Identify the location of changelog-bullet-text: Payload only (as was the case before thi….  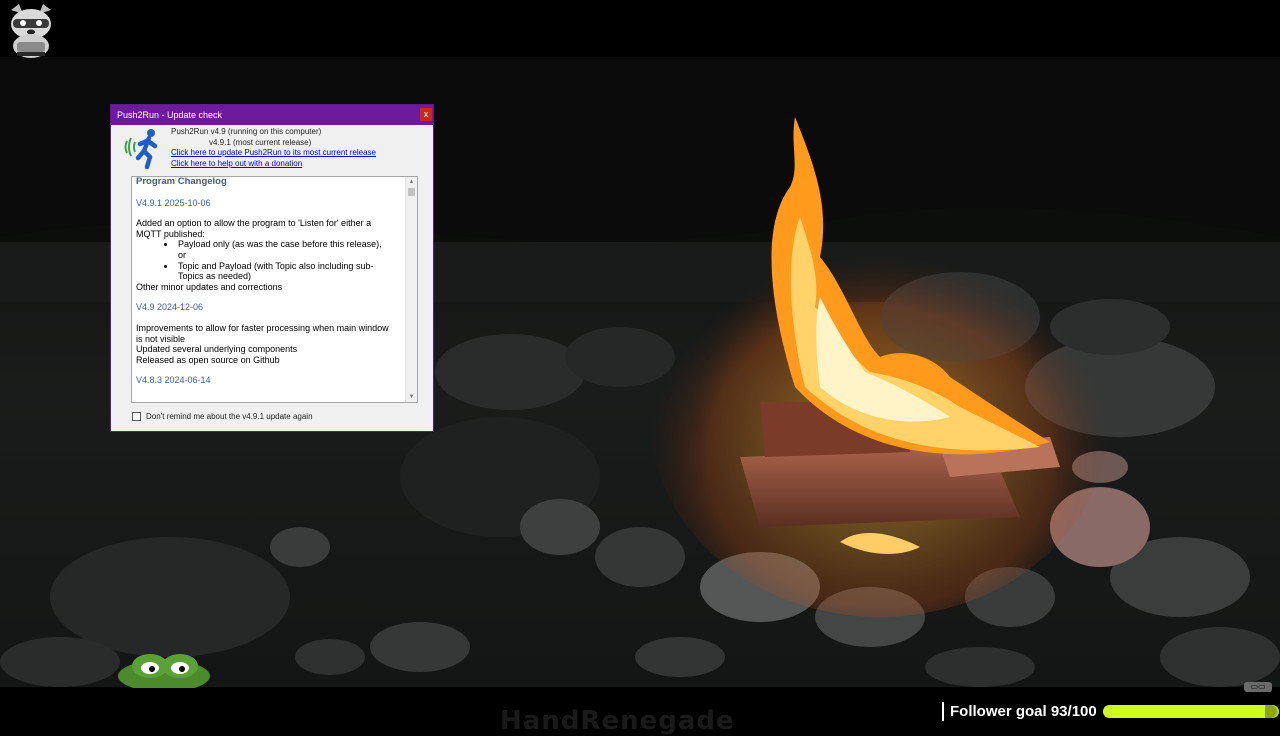
(280, 244).